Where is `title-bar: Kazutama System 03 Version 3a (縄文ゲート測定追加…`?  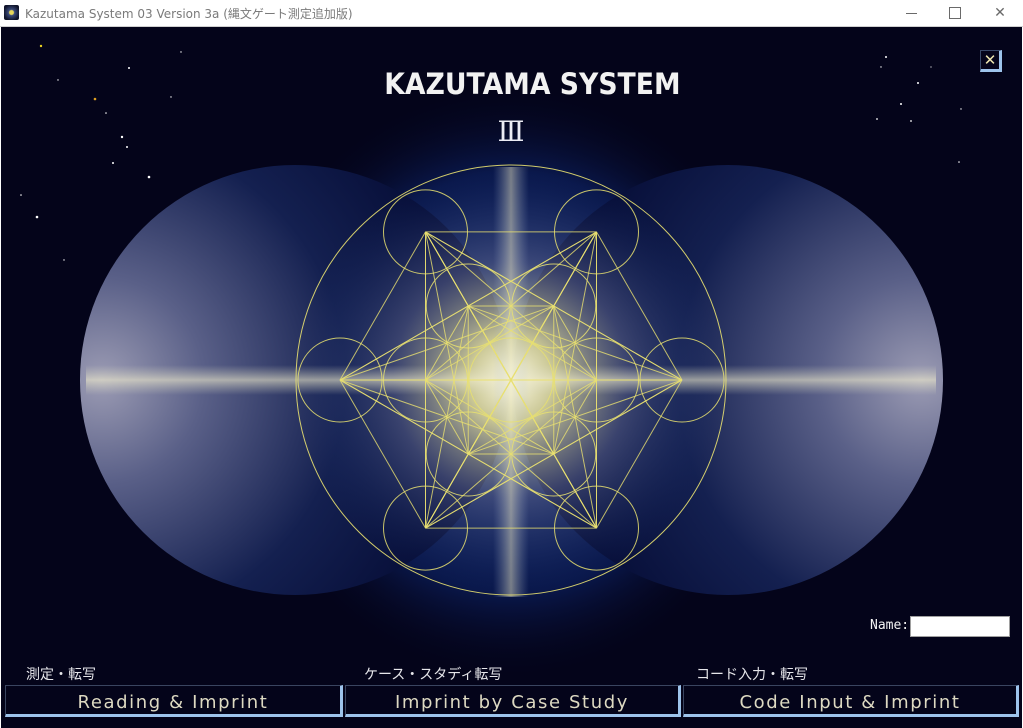
title-bar: Kazutama System 03 Version 3a (縄文ゲート測定追加… is located at coordinates (511, 13).